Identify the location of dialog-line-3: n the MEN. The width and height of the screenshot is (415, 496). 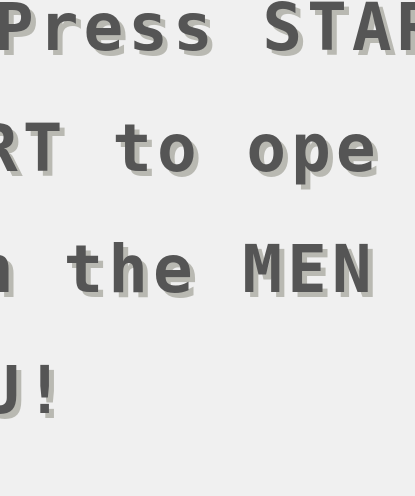
(188, 269).